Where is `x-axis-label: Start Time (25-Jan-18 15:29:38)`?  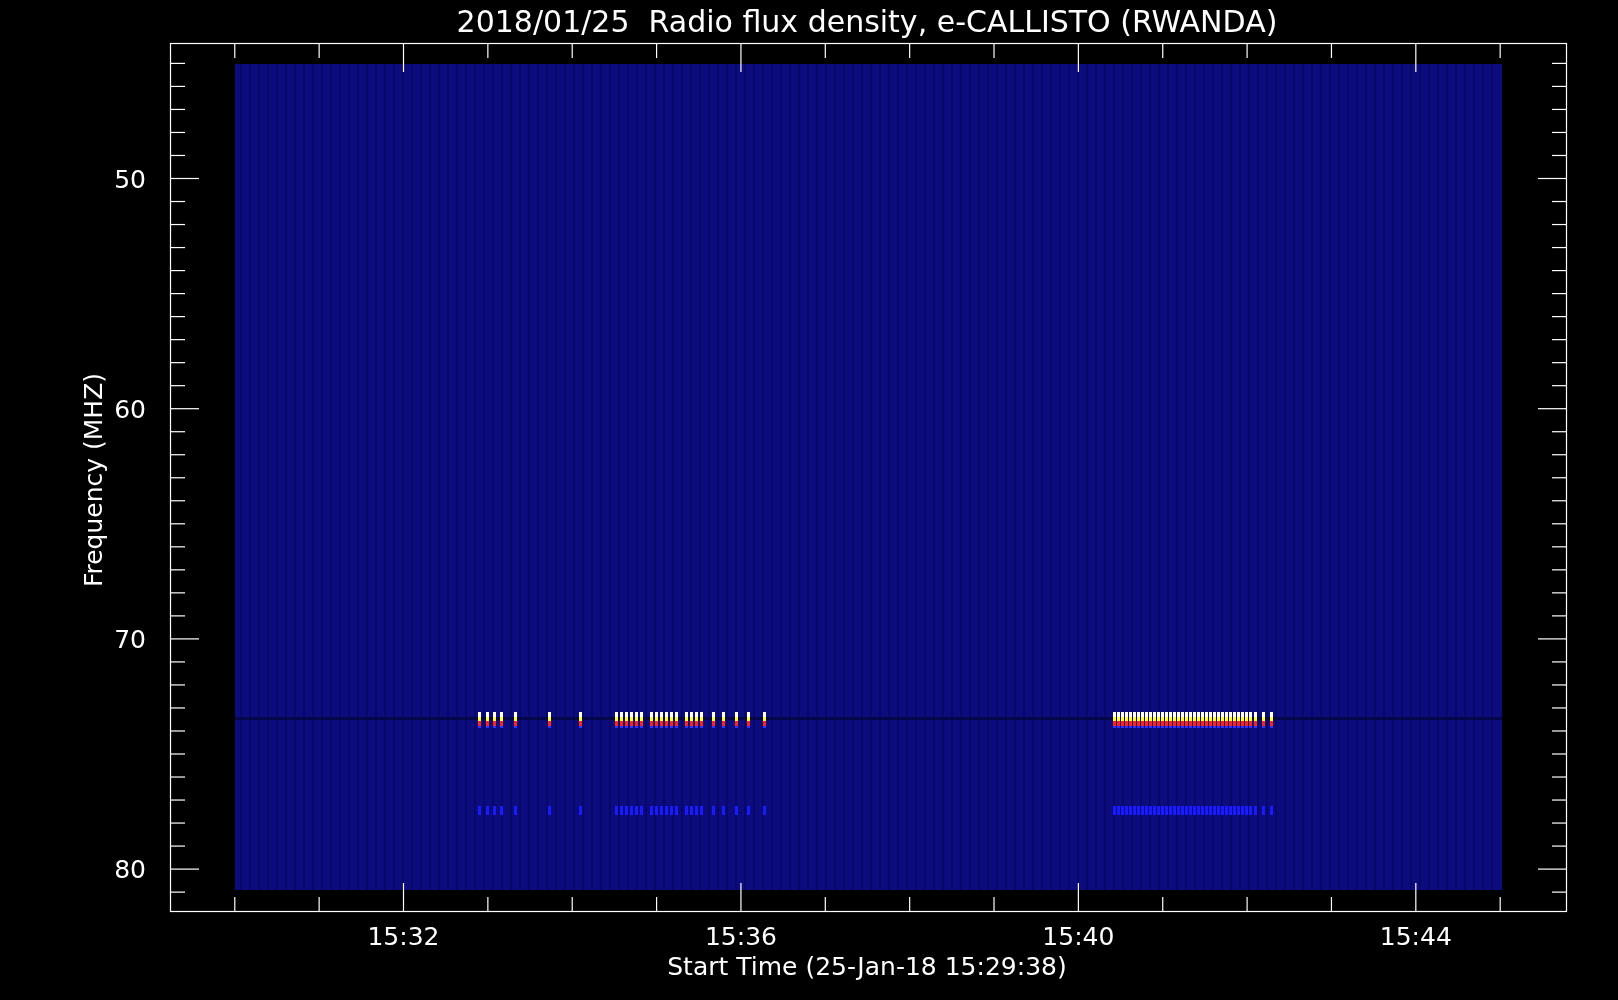 x-axis-label: Start Time (25-Jan-18 15:29:38) is located at coordinates (867, 966).